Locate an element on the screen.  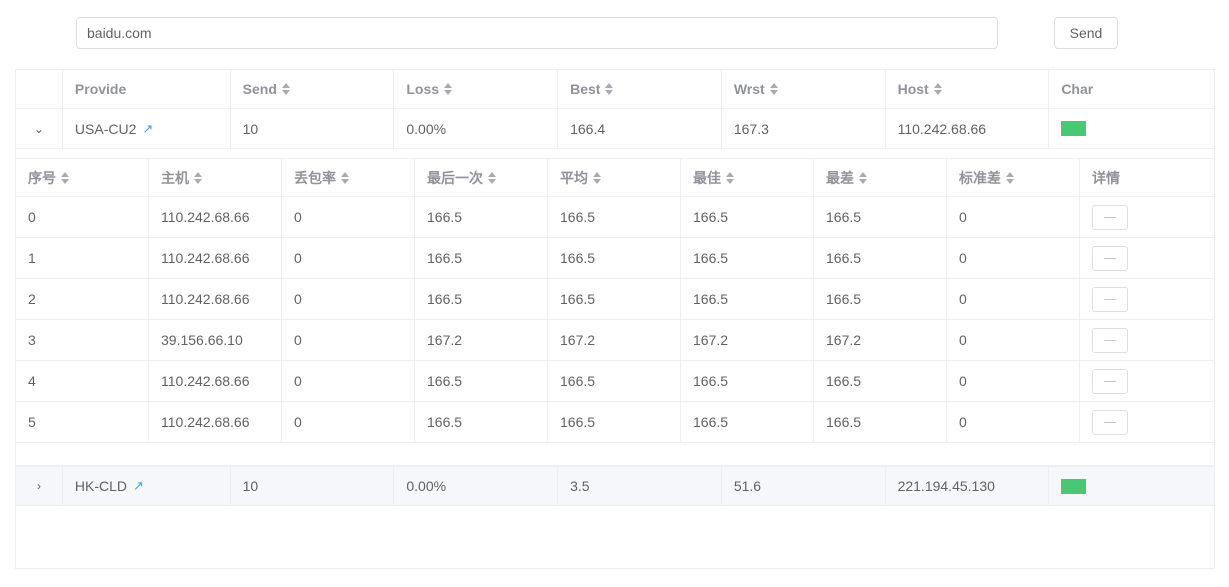
hop-cell: 1 is located at coordinates (82, 258).